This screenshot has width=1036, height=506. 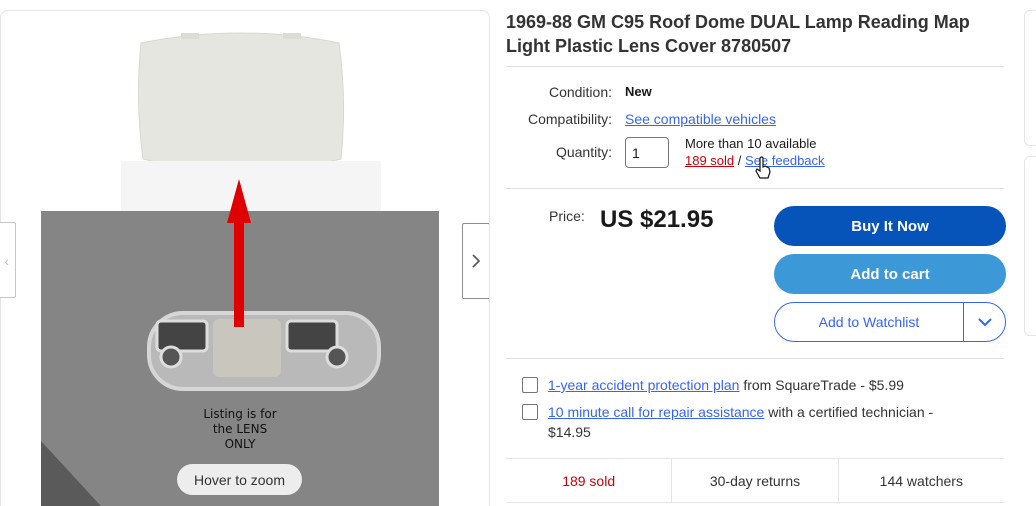 I want to click on hand-cursor-icon, so click(x=763, y=167).